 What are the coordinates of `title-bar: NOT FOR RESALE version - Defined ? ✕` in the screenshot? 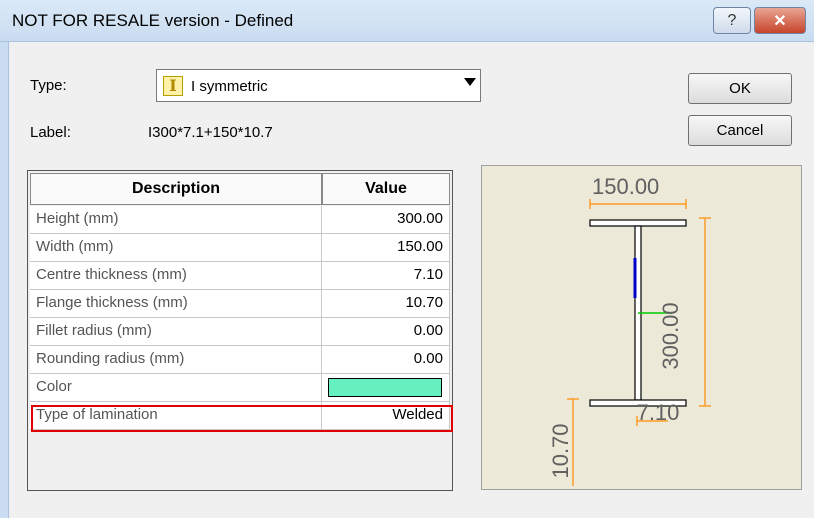 It's located at (407, 21).